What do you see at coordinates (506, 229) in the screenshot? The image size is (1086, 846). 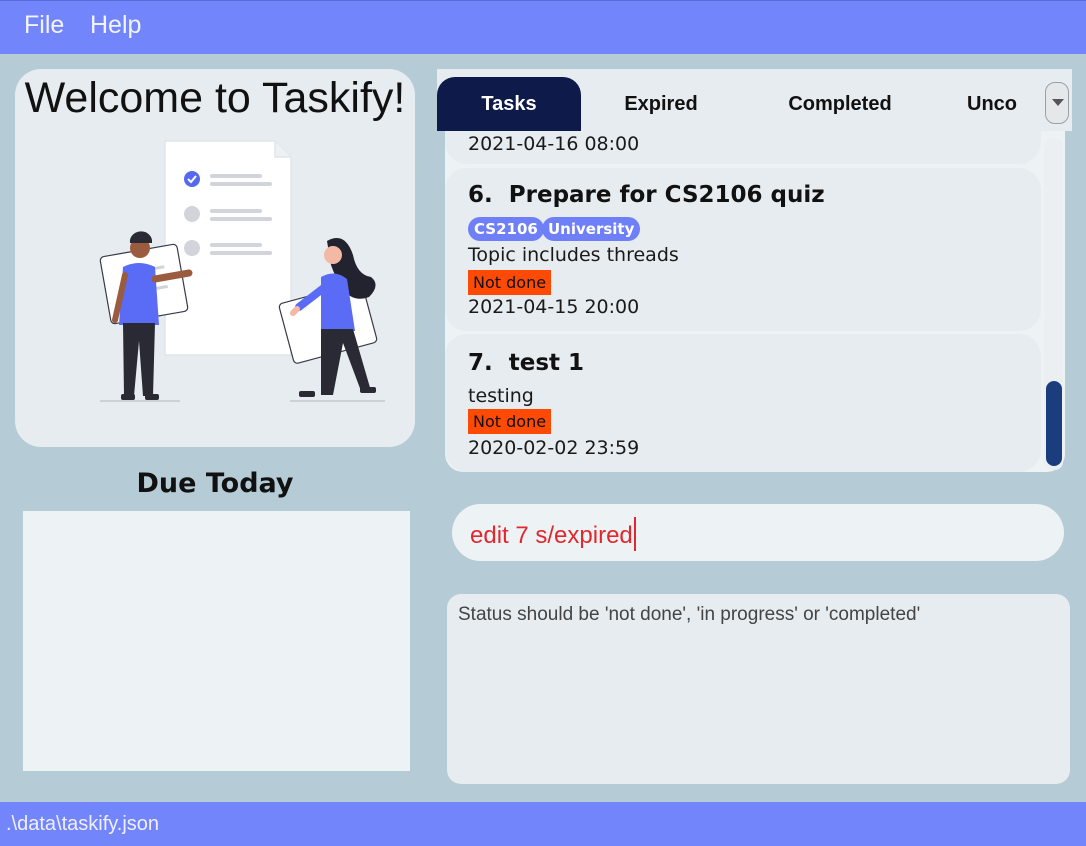 I see `task-tag: CS2106` at bounding box center [506, 229].